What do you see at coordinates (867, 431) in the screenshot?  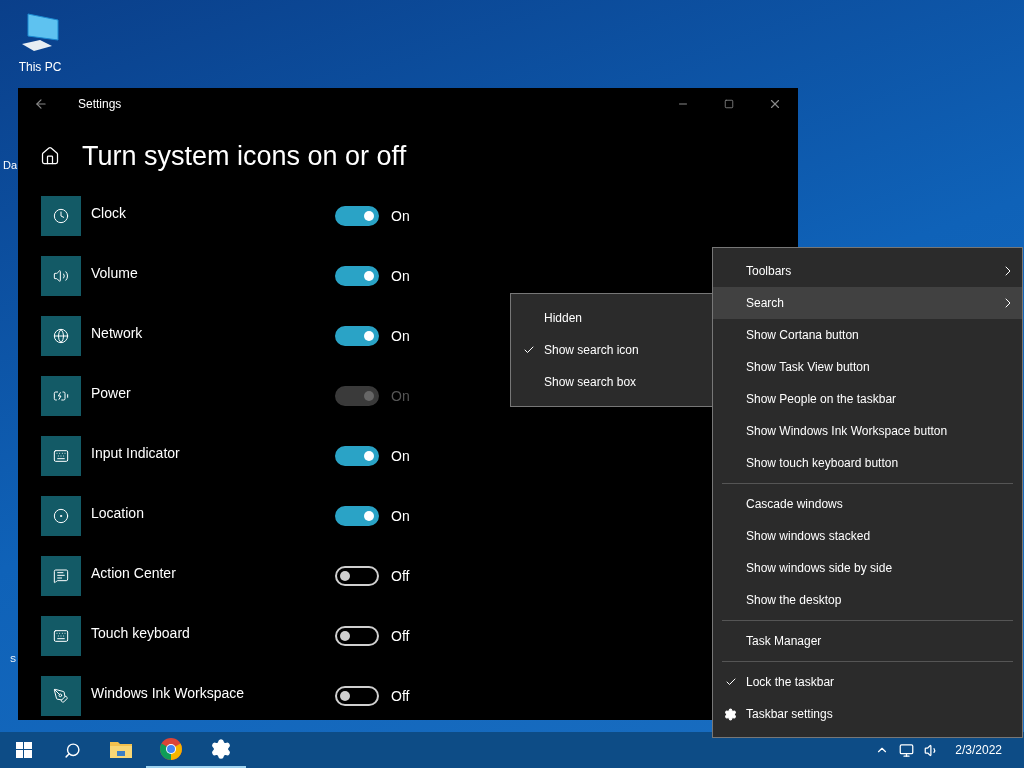 I see `menu-item: Show Windows Ink Workspace button` at bounding box center [867, 431].